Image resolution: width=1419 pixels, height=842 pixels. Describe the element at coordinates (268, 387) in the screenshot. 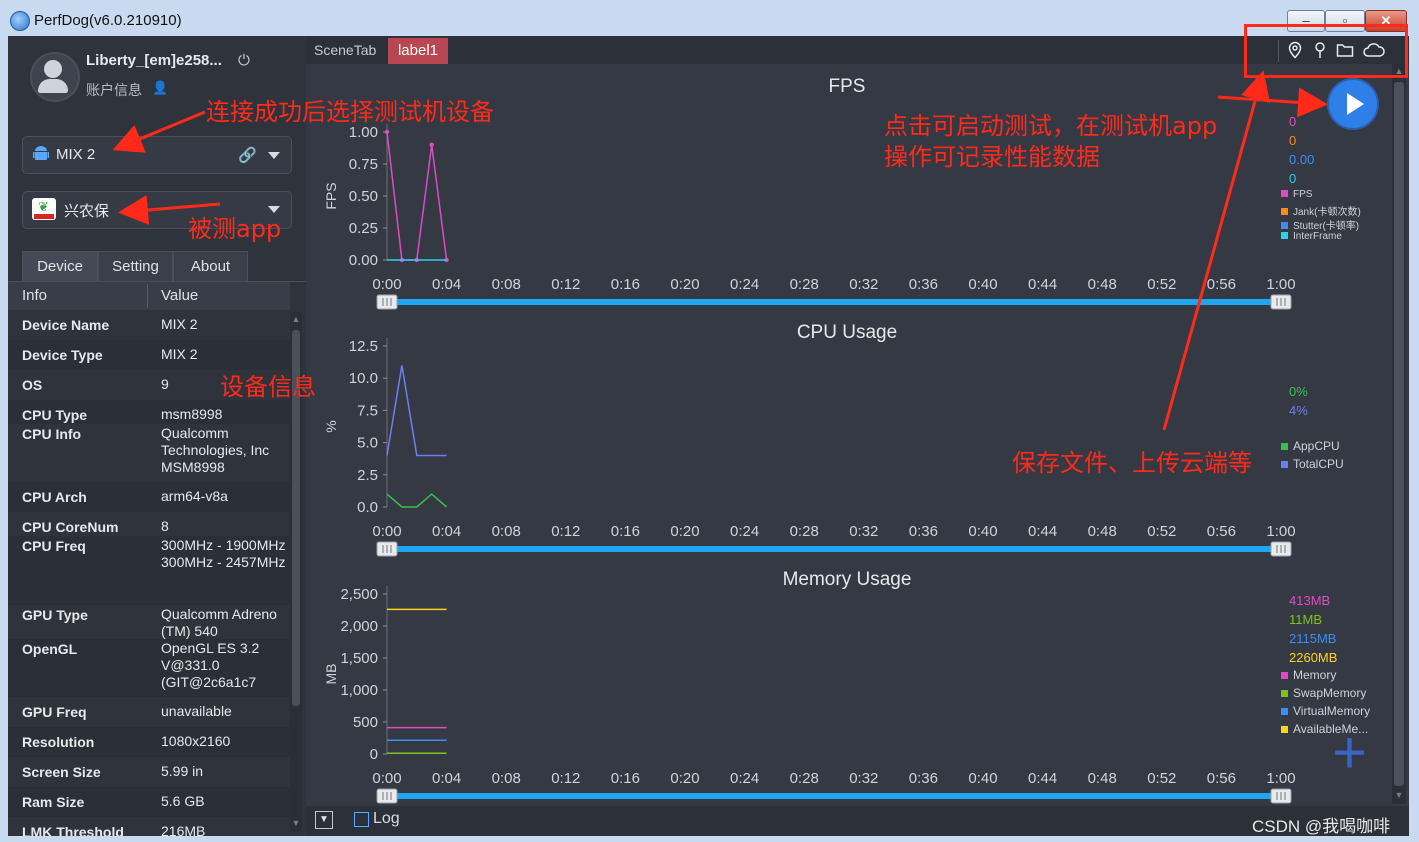

I see `annotation-device-info: 设备信息` at that location.